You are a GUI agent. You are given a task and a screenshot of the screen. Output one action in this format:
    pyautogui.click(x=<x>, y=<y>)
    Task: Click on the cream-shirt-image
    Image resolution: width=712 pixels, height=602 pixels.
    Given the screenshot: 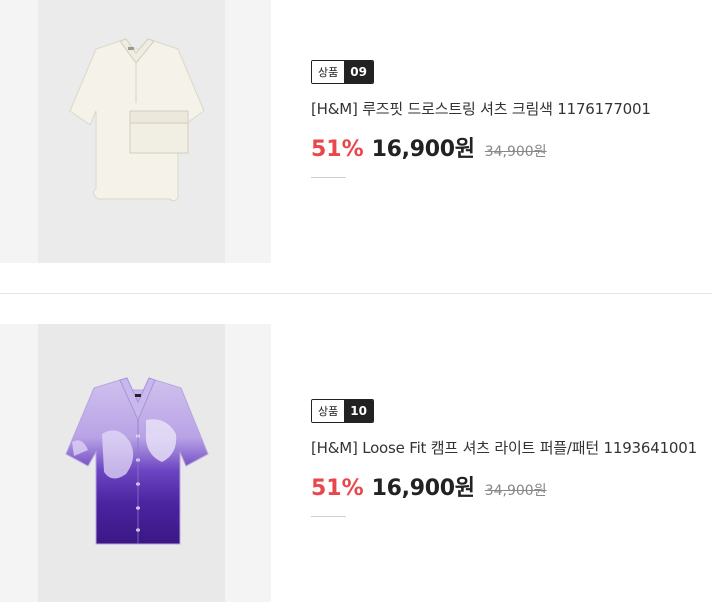 What is the action you would take?
    pyautogui.click(x=137, y=120)
    